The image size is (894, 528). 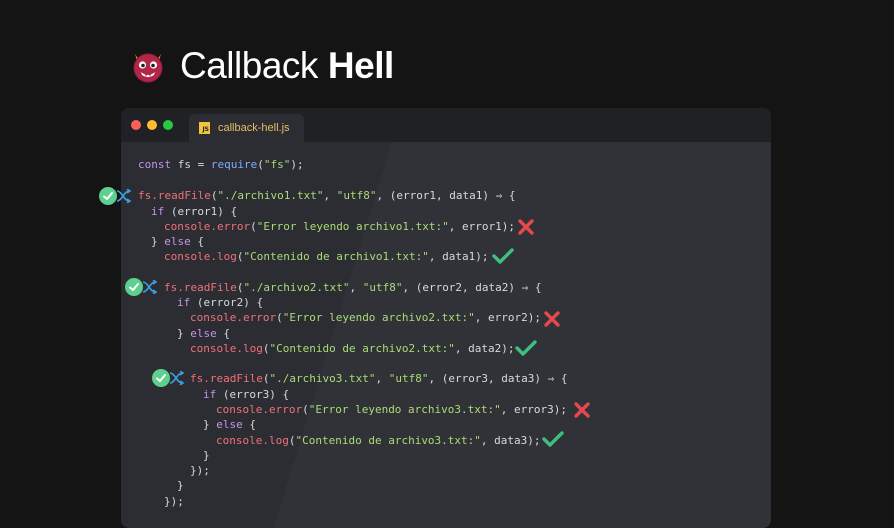 I want to click on editor-titlebar: JS callback-hell.js, so click(x=446, y=125).